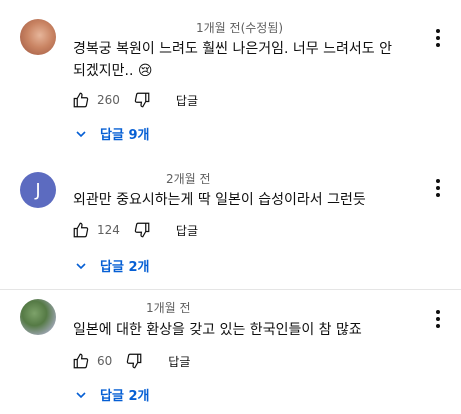  What do you see at coordinates (105, 361) in the screenshot?
I see `like-count: 60` at bounding box center [105, 361].